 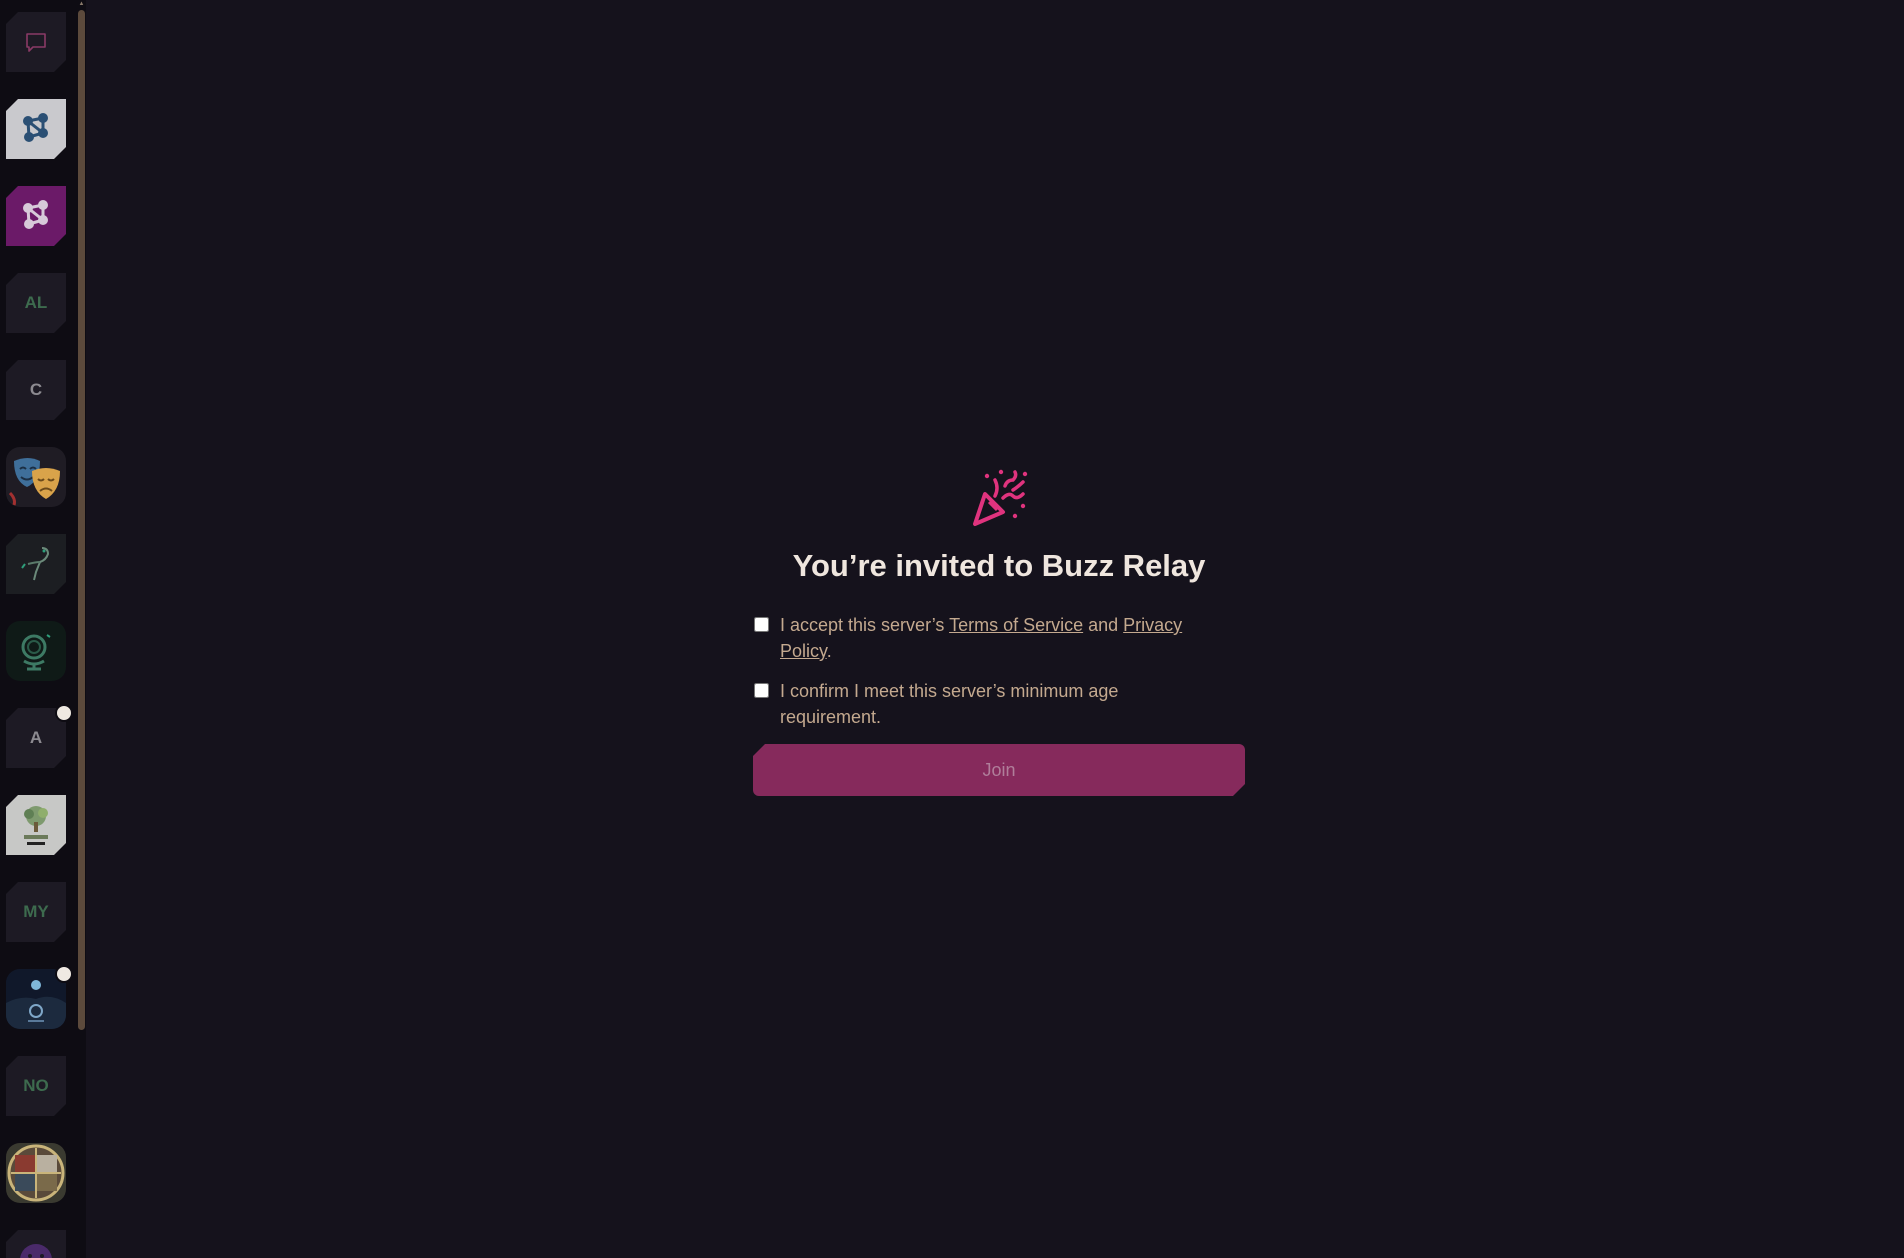 What do you see at coordinates (999, 770) in the screenshot?
I see `join-button: Join` at bounding box center [999, 770].